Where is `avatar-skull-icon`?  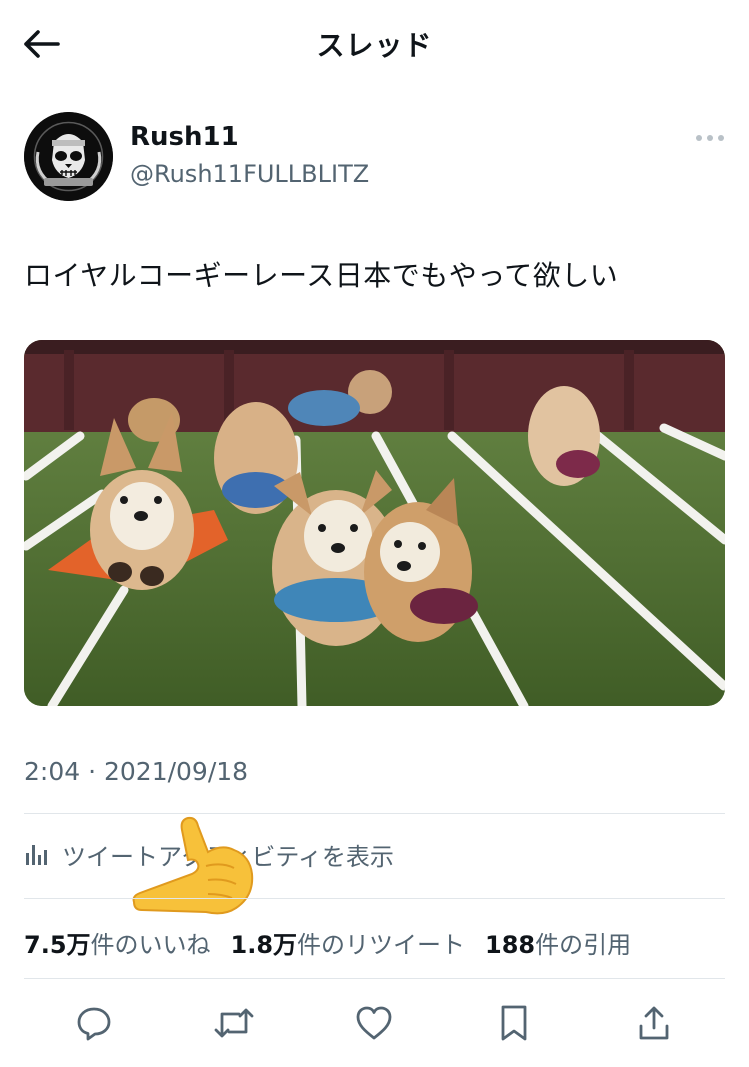 avatar-skull-icon is located at coordinates (68, 156).